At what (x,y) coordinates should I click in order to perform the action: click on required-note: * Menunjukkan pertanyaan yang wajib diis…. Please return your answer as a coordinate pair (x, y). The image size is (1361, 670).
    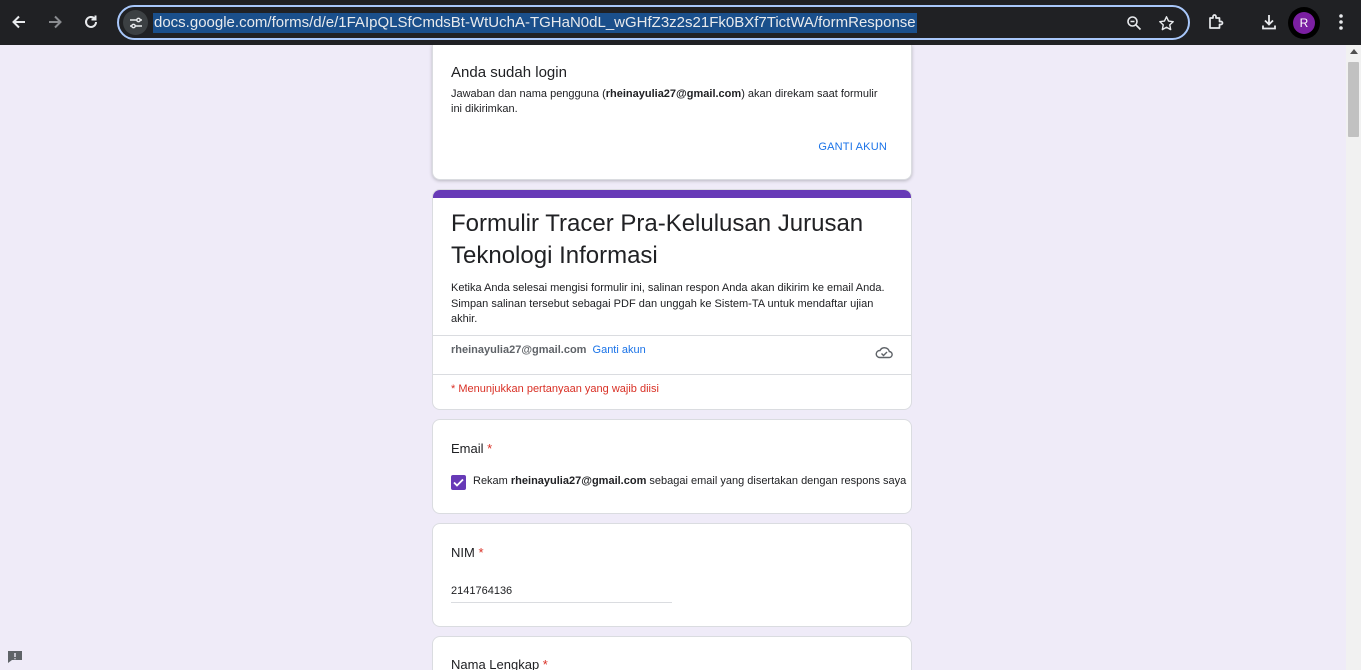
    Looking at the image, I should click on (555, 389).